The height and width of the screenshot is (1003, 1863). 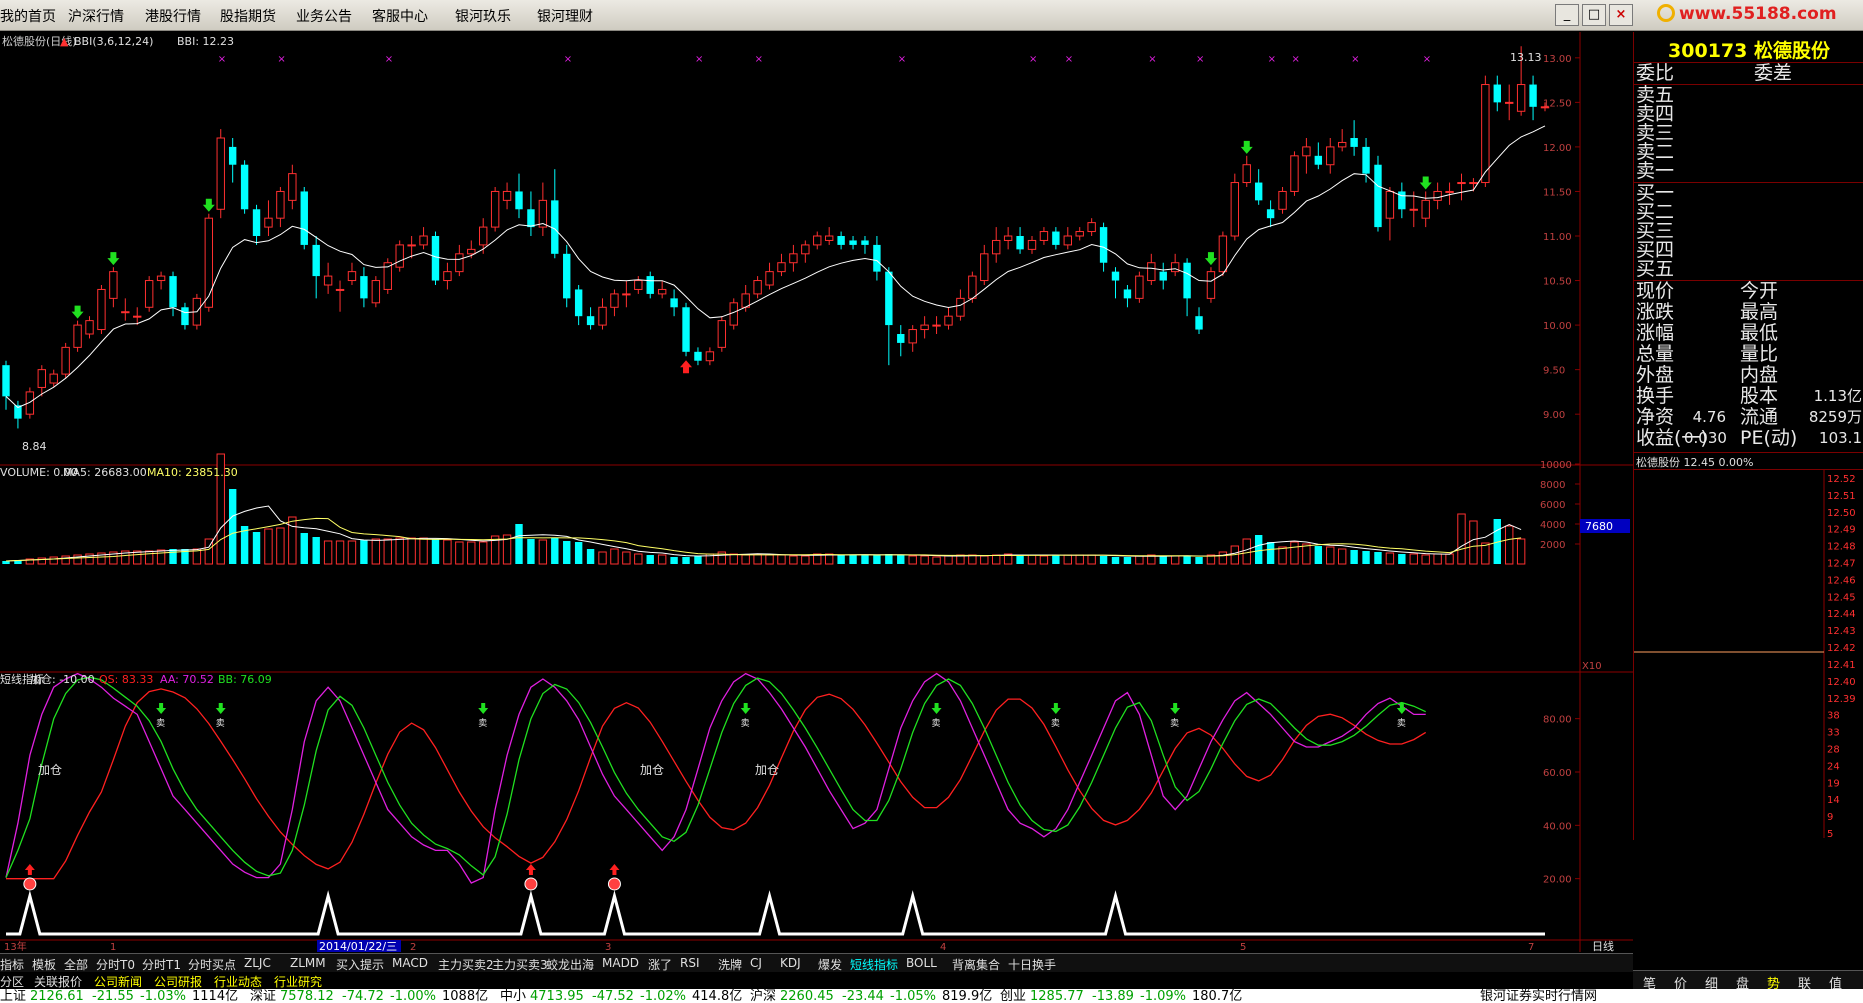 What do you see at coordinates (248, 16) in the screenshot?
I see `menu-index-futures: 股指期货` at bounding box center [248, 16].